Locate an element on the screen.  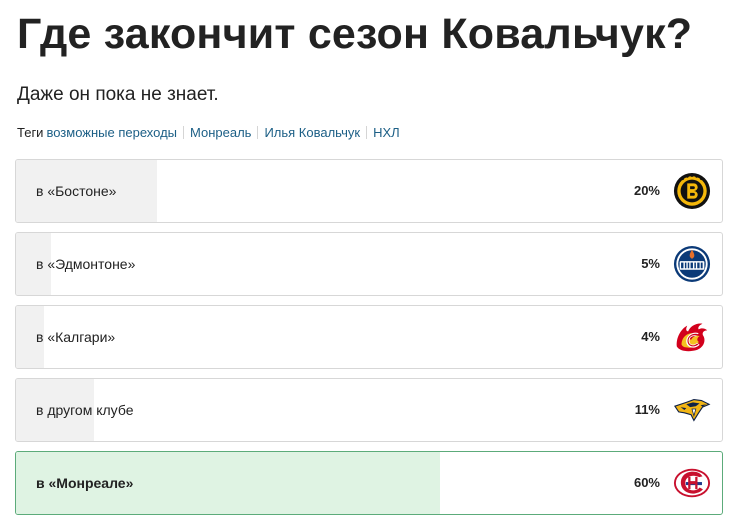
poll-option-percent: 5% is located at coordinates (650, 263).